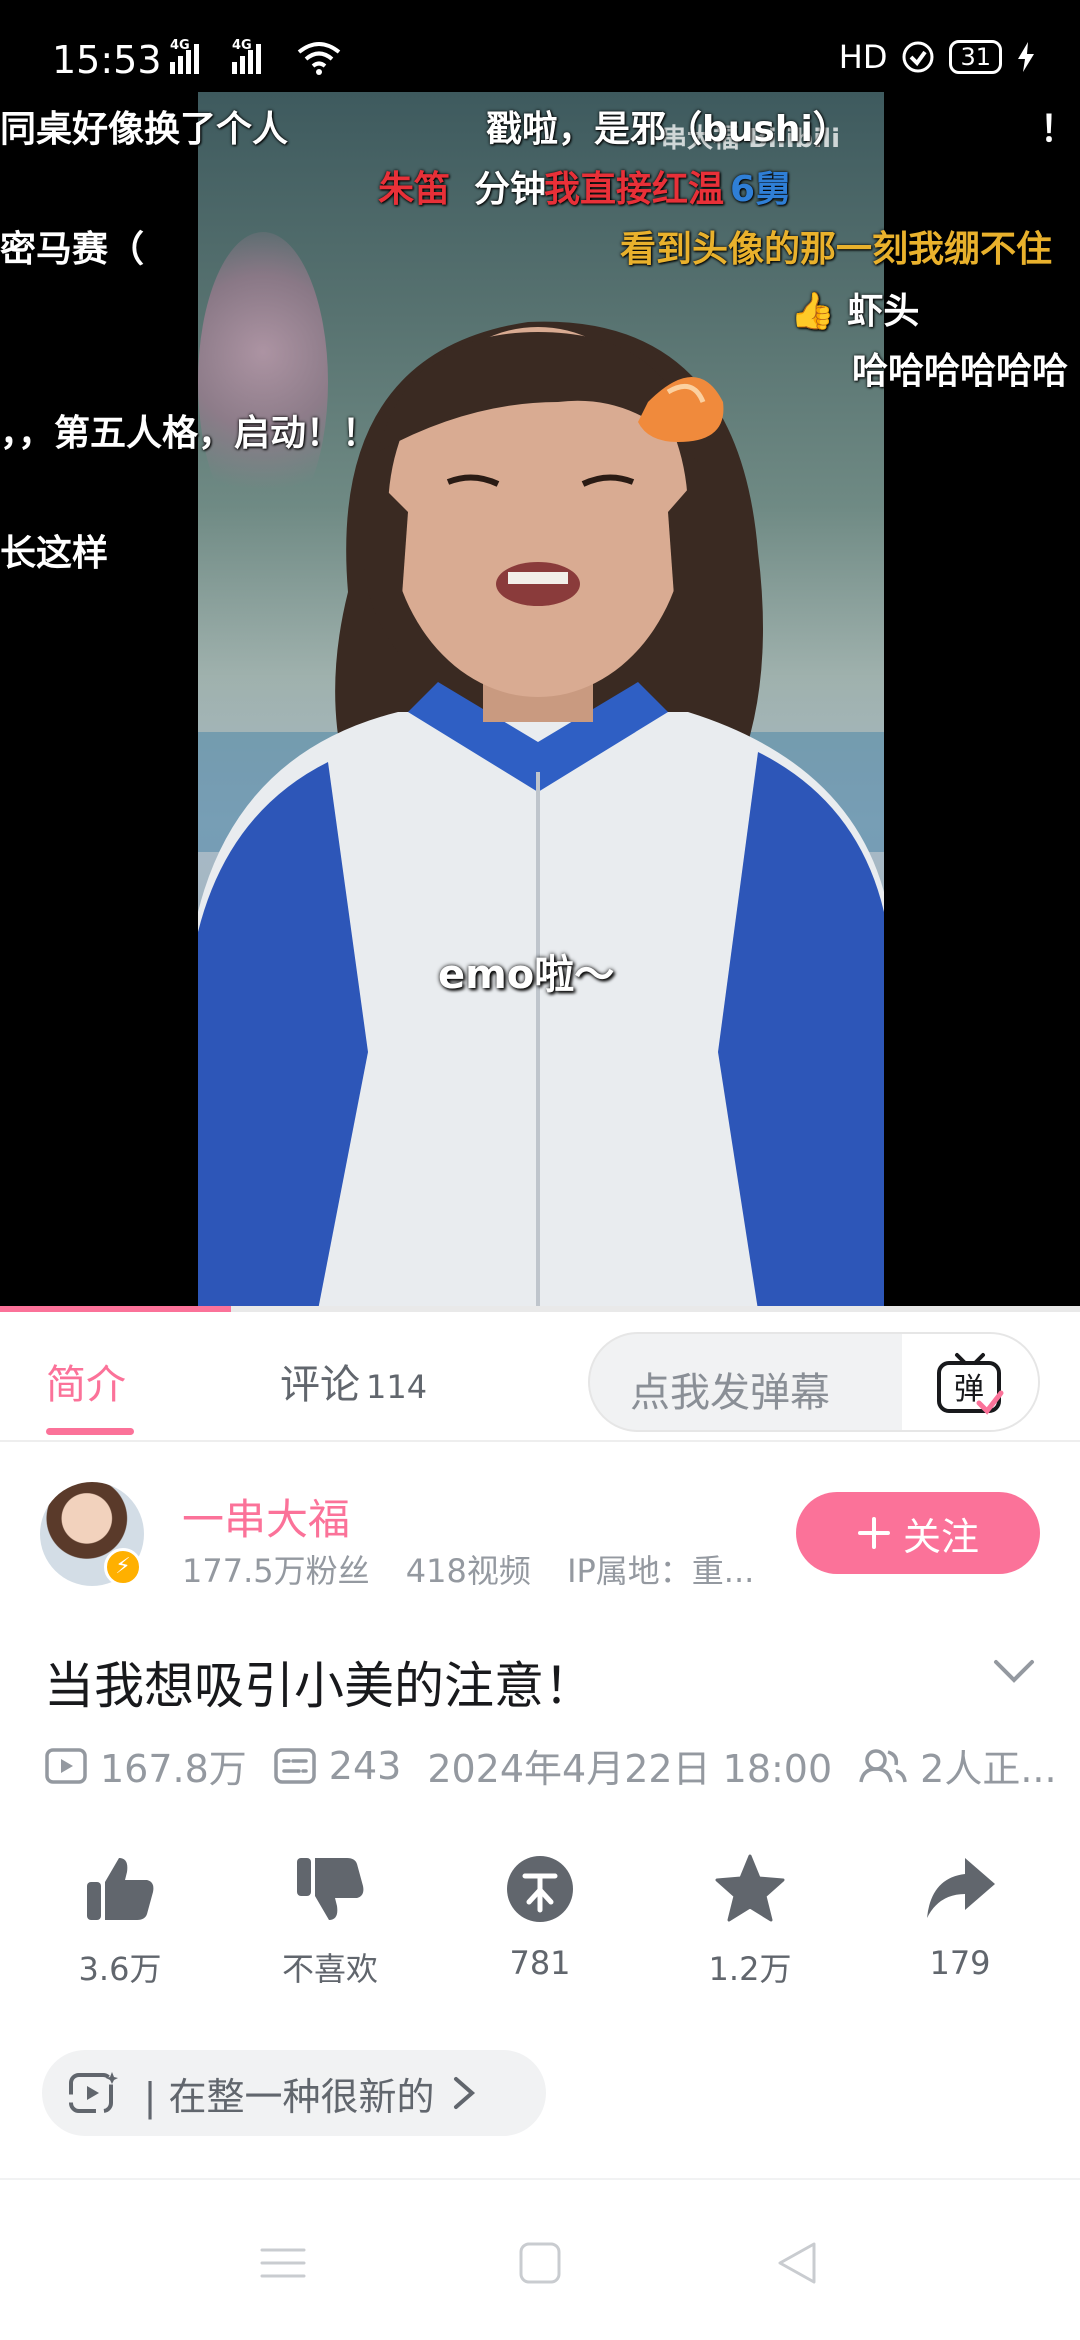 The height and width of the screenshot is (2340, 1080). Describe the element at coordinates (750, 1969) in the screenshot. I see `favorite-count: 1.2万` at that location.